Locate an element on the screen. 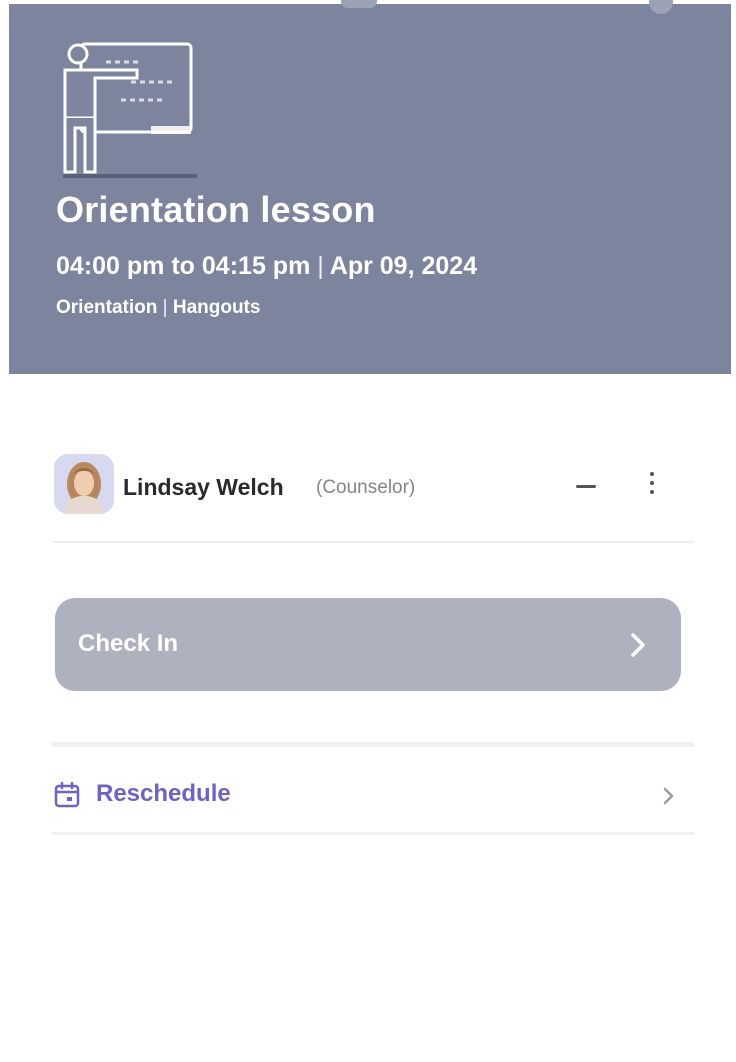 This screenshot has height=1062, width=736. event-title: Orientation lesson is located at coordinates (216, 209).